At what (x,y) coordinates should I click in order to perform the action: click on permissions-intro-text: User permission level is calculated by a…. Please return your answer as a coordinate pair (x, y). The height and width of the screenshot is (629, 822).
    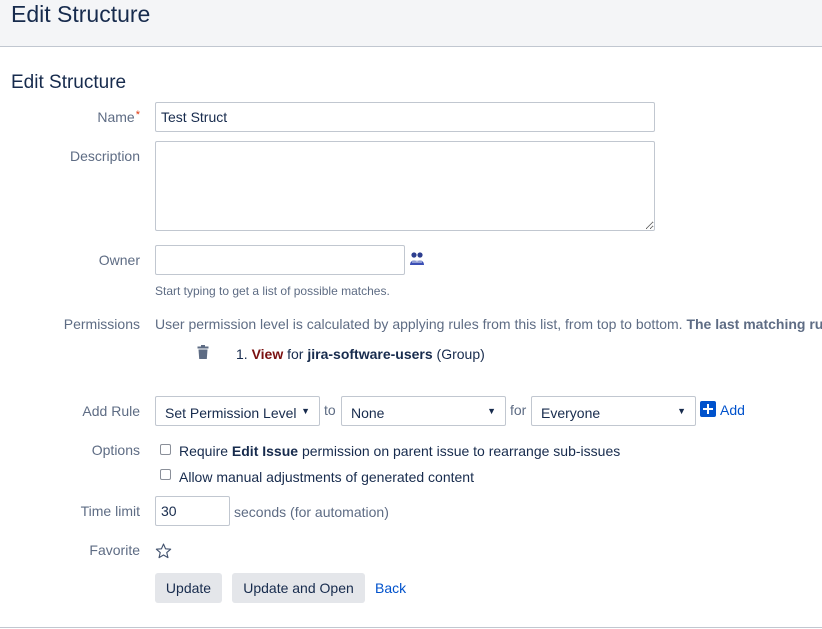
    Looking at the image, I should click on (421, 324).